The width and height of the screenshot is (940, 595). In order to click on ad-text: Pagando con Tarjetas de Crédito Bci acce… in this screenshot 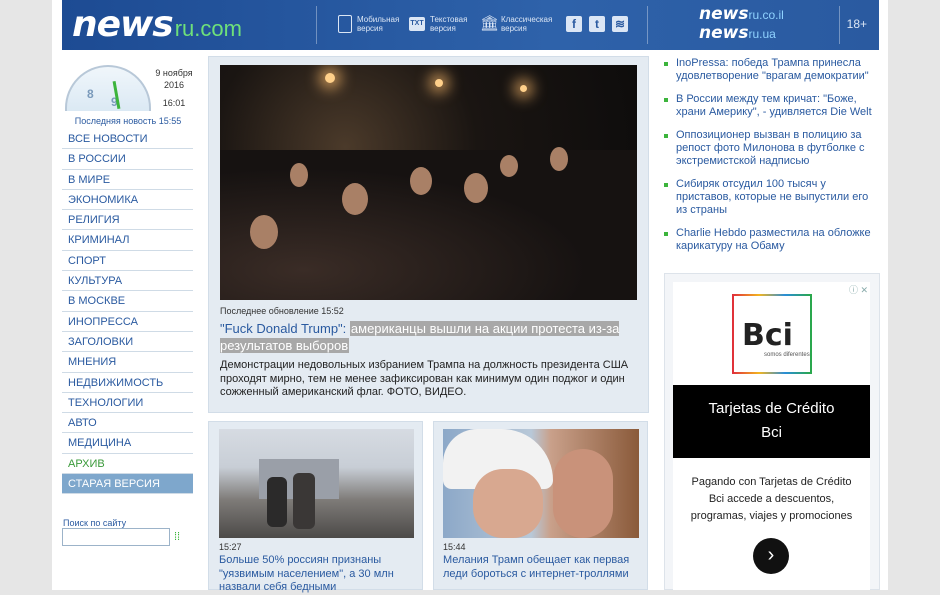, I will do `click(771, 499)`.